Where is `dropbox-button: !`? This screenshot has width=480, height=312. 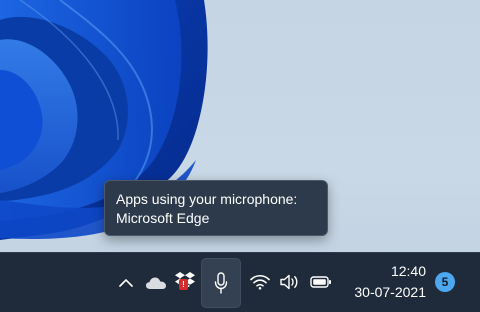
dropbox-button: ! is located at coordinates (184, 282).